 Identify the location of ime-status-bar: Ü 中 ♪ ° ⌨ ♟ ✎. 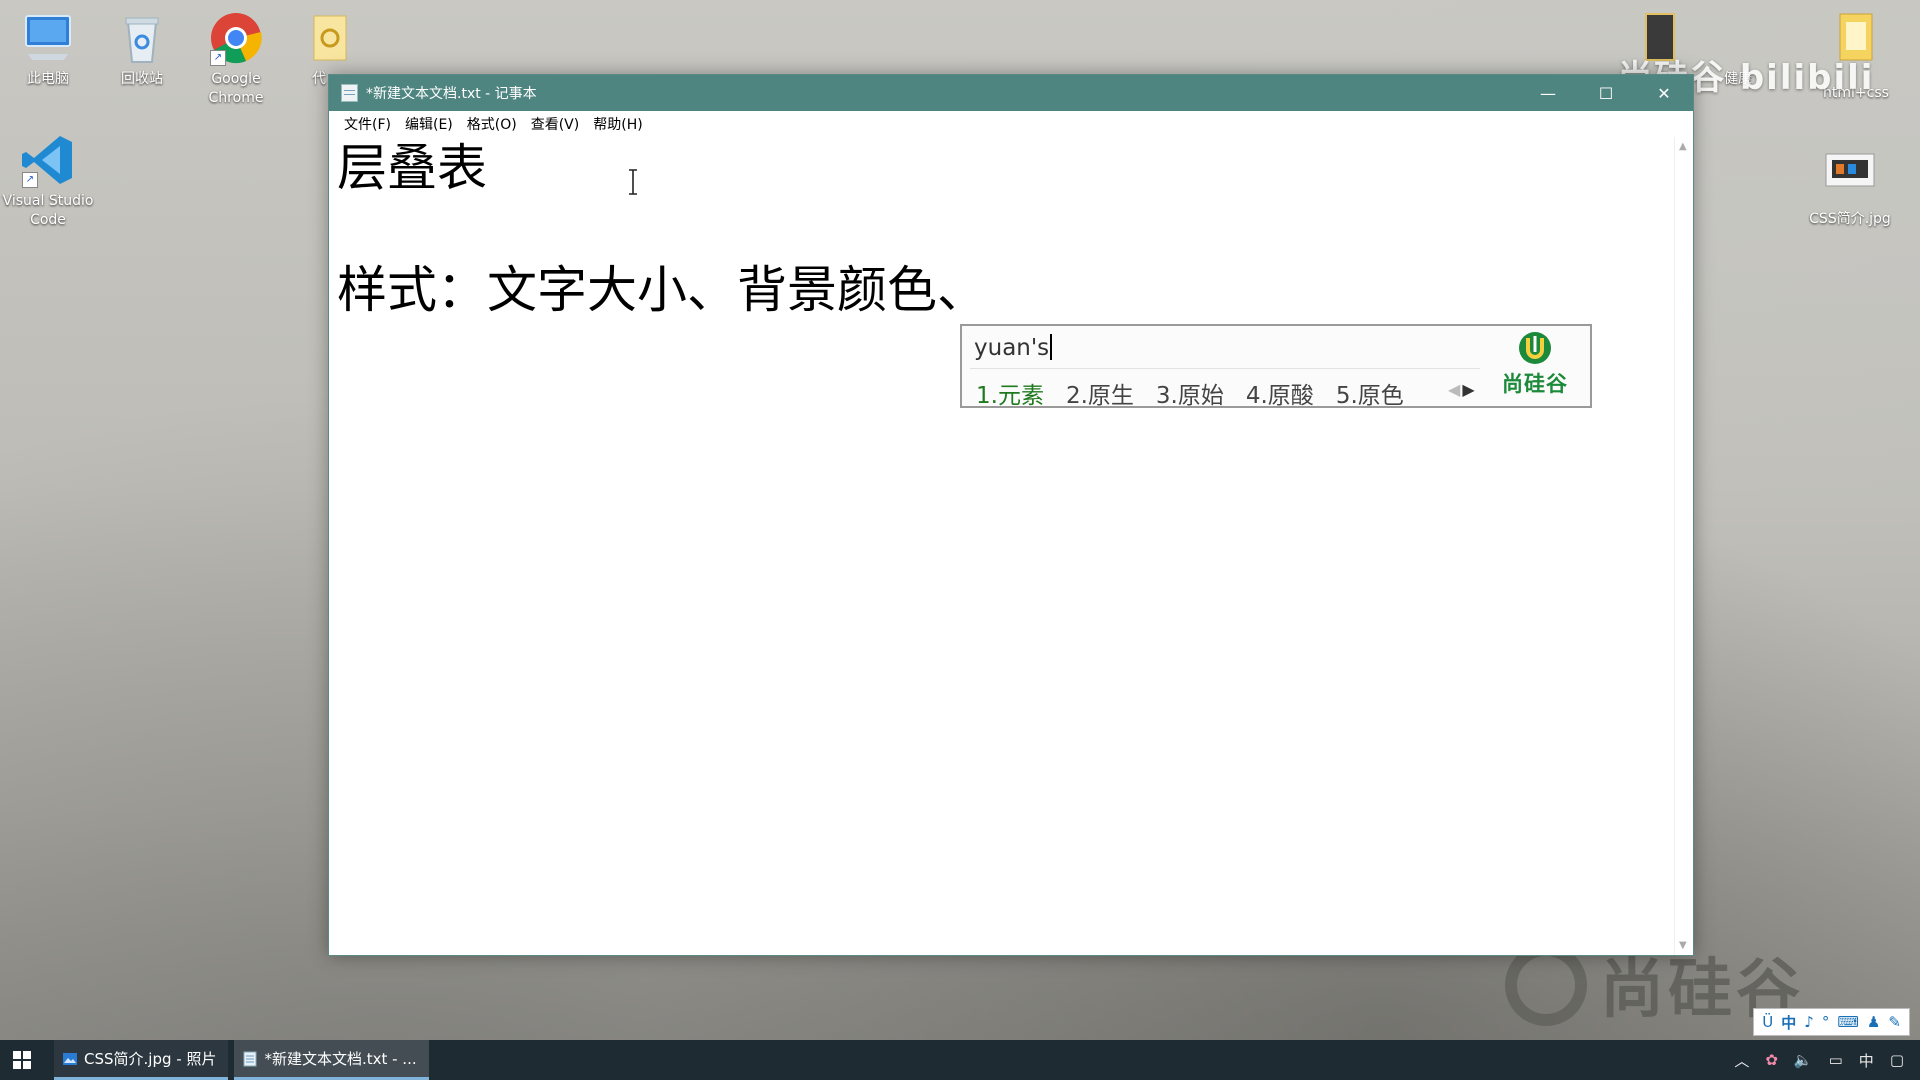
(1831, 1022).